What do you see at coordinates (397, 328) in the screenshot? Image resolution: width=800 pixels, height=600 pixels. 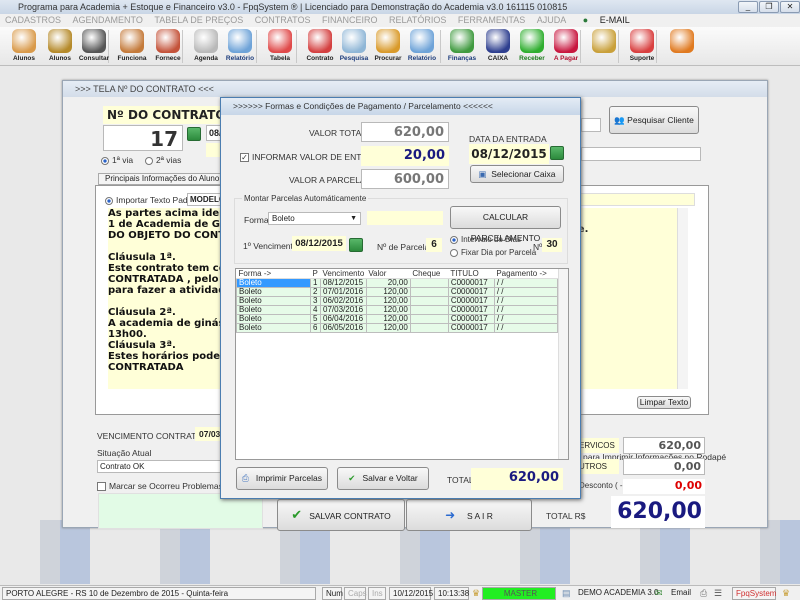 I see `table-row: Boleto 6 06/05/2016 120,00 C0000017 / /` at bounding box center [397, 328].